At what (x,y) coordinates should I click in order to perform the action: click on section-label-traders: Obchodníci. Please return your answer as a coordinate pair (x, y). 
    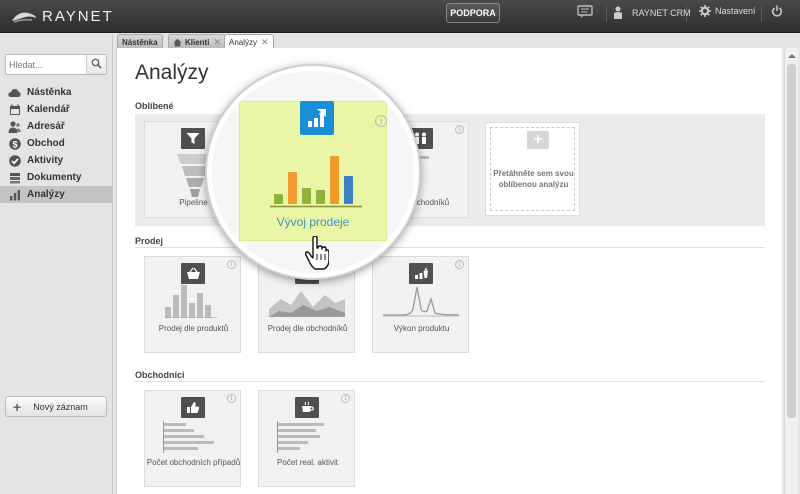
    Looking at the image, I should click on (160, 375).